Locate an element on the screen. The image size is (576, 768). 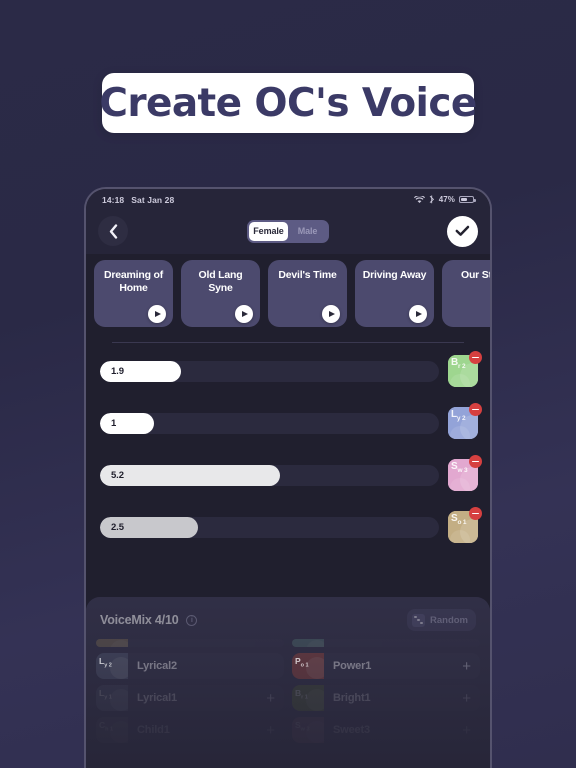
random-label: Random is located at coordinates (449, 620).